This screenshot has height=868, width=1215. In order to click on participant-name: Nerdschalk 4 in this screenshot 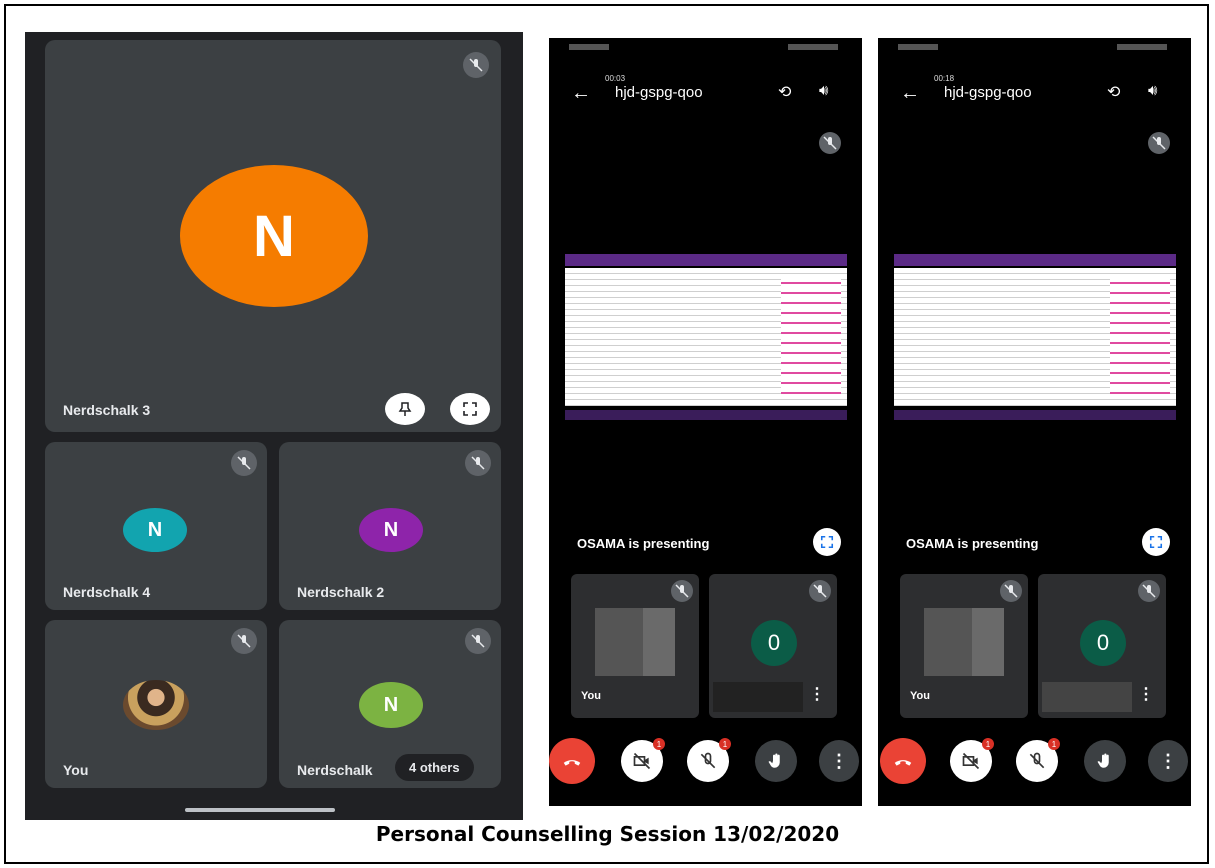, I will do `click(107, 592)`.